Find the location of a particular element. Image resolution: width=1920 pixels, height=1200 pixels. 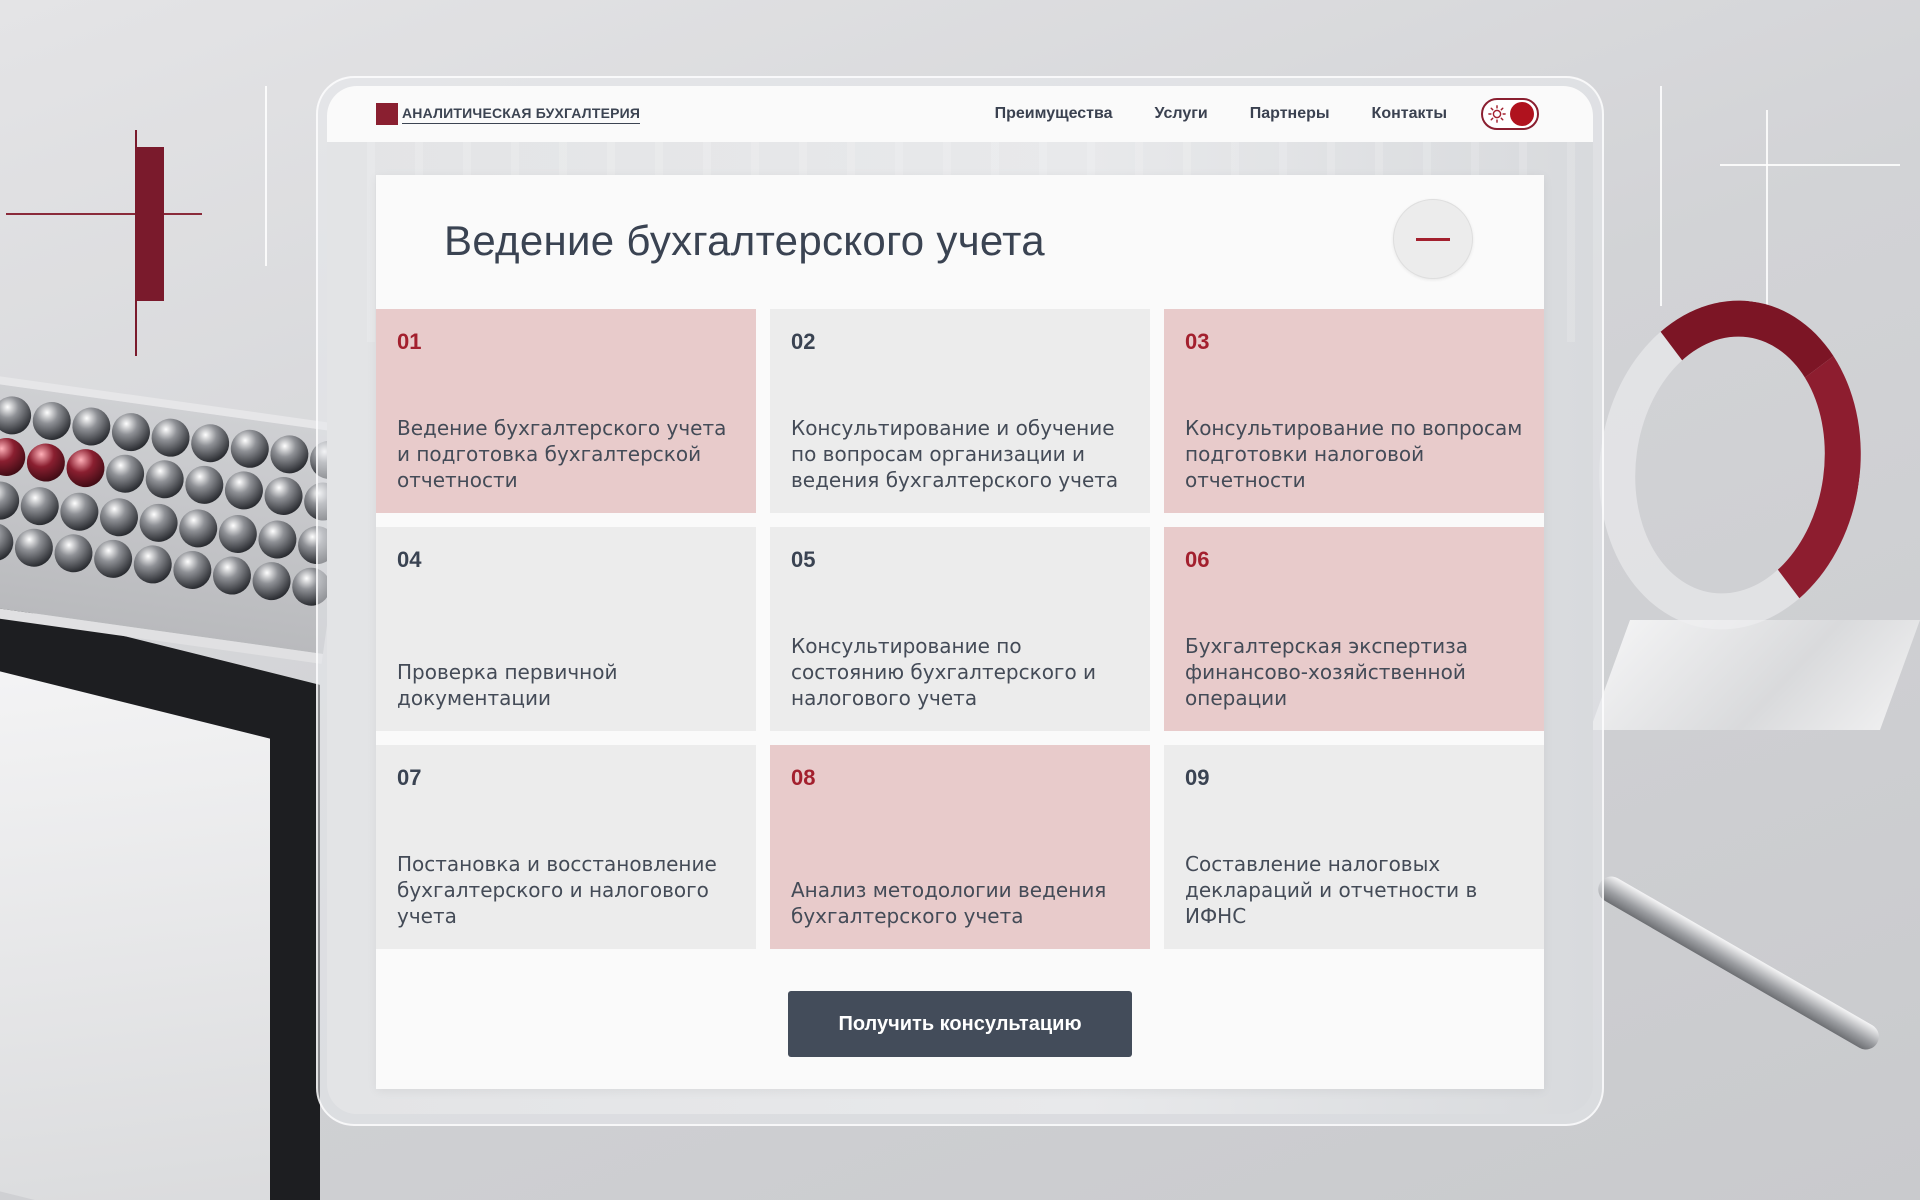

brand-logo: АНАЛИТИЧЕСКАЯ БУХГАЛТЕРИЯ is located at coordinates (508, 114).